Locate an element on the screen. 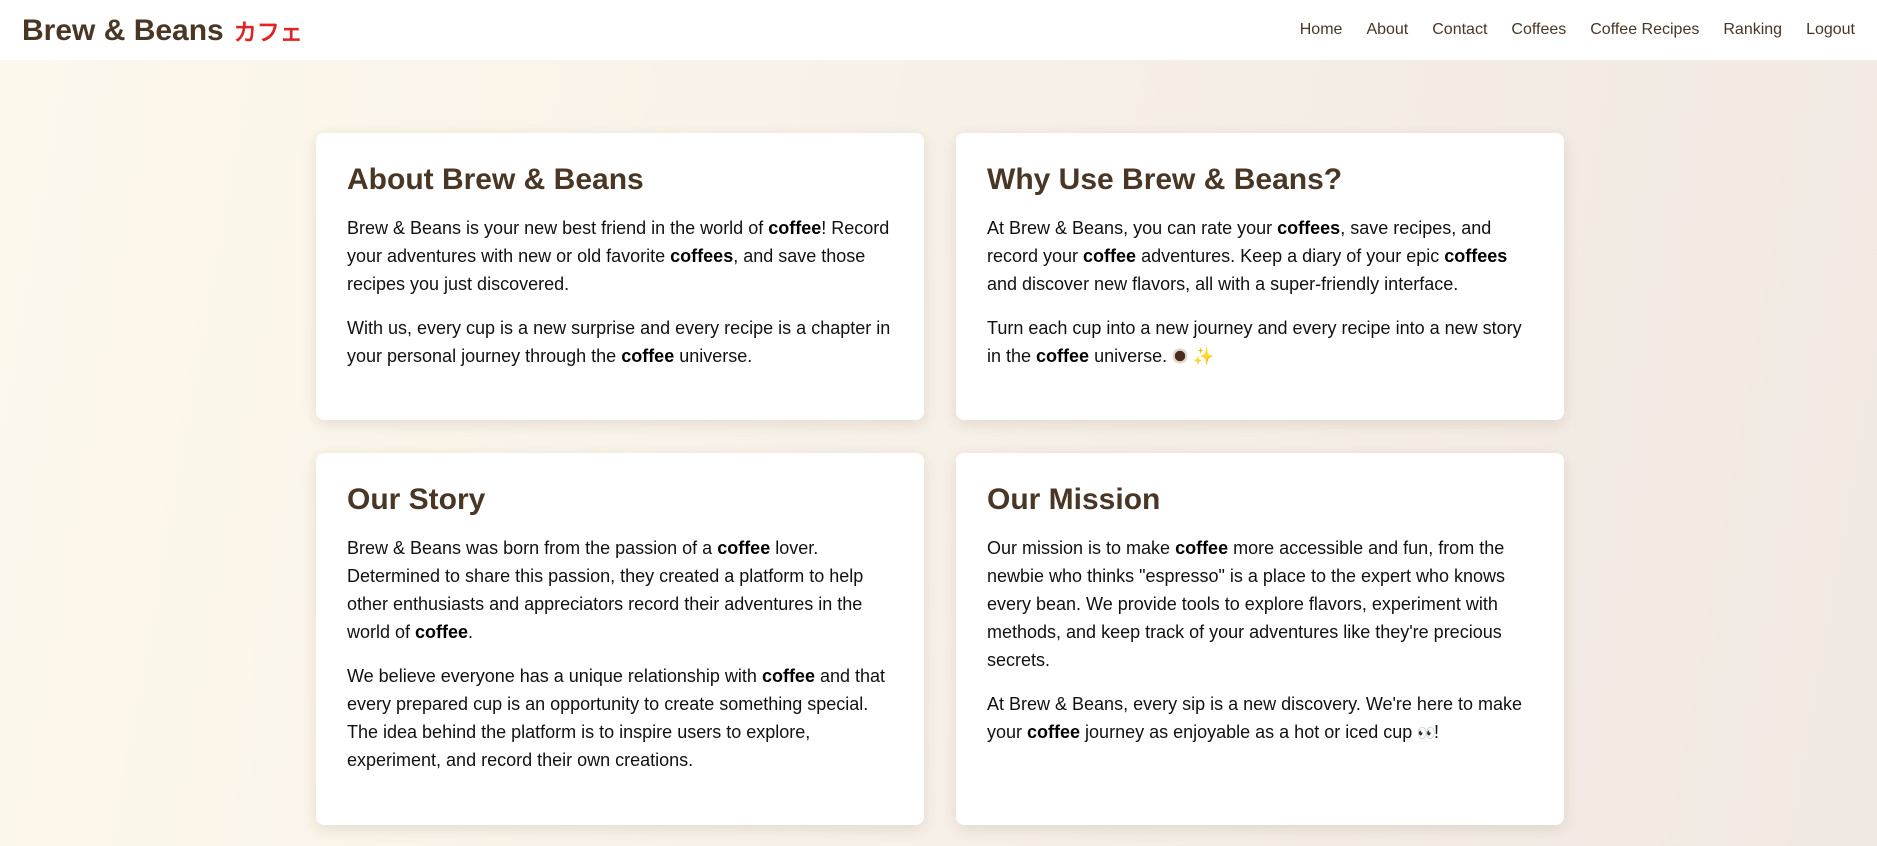 The image size is (1877, 846). nav-contact: Contact is located at coordinates (1459, 30).